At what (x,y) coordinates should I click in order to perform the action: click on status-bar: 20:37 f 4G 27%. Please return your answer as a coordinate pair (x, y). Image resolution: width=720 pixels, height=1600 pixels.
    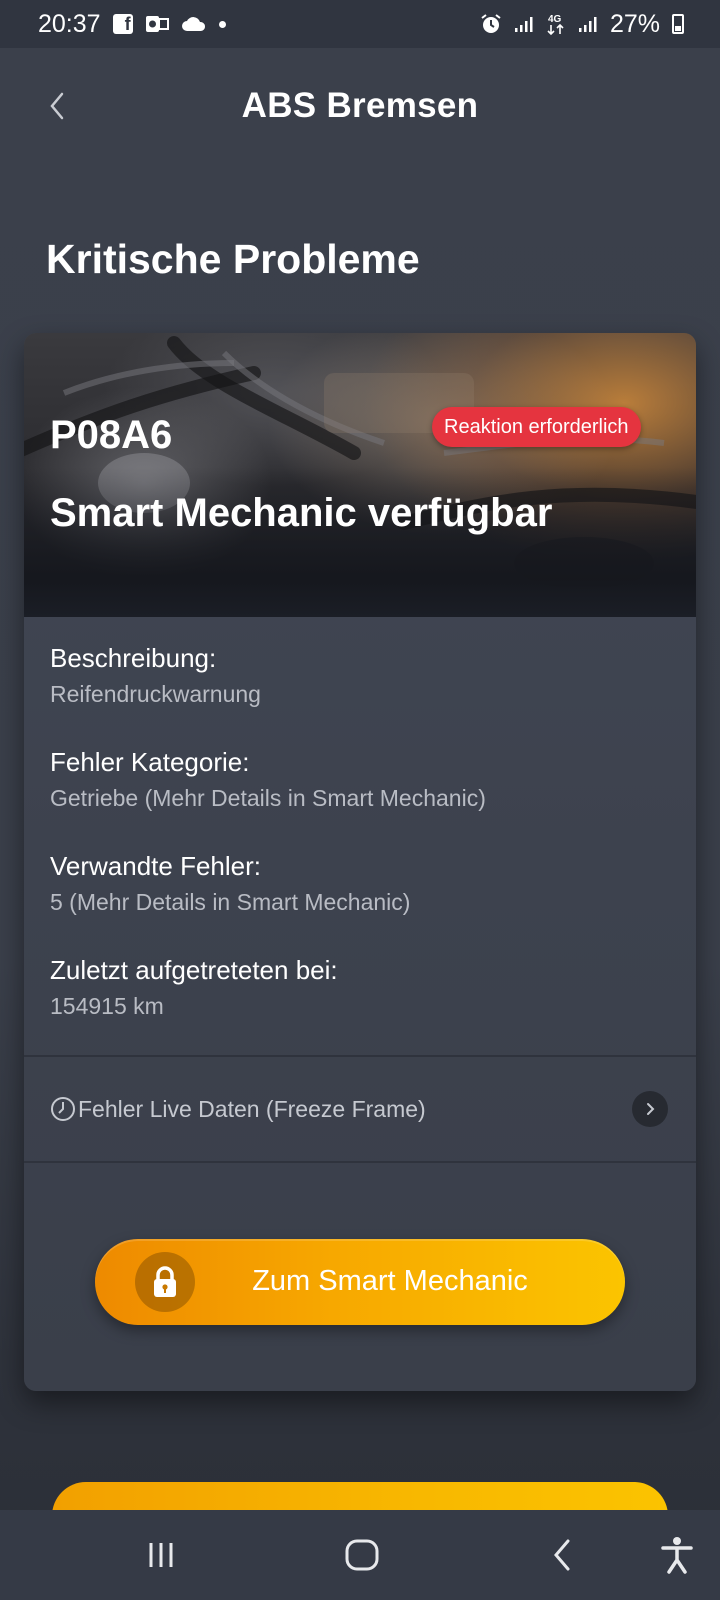
    Looking at the image, I should click on (360, 24).